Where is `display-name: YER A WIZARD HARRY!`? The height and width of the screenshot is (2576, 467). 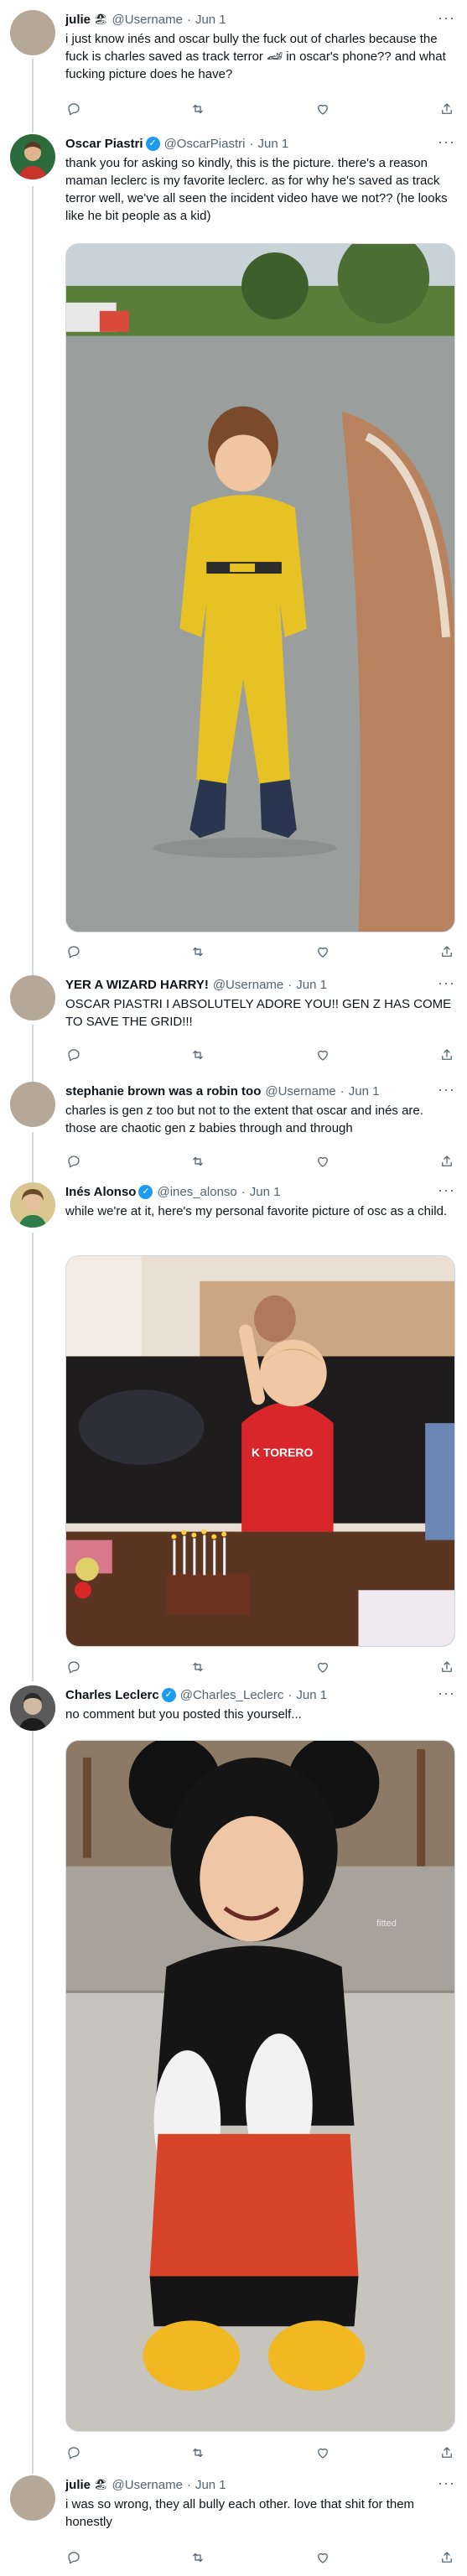 display-name: YER A WIZARD HARRY! is located at coordinates (137, 985).